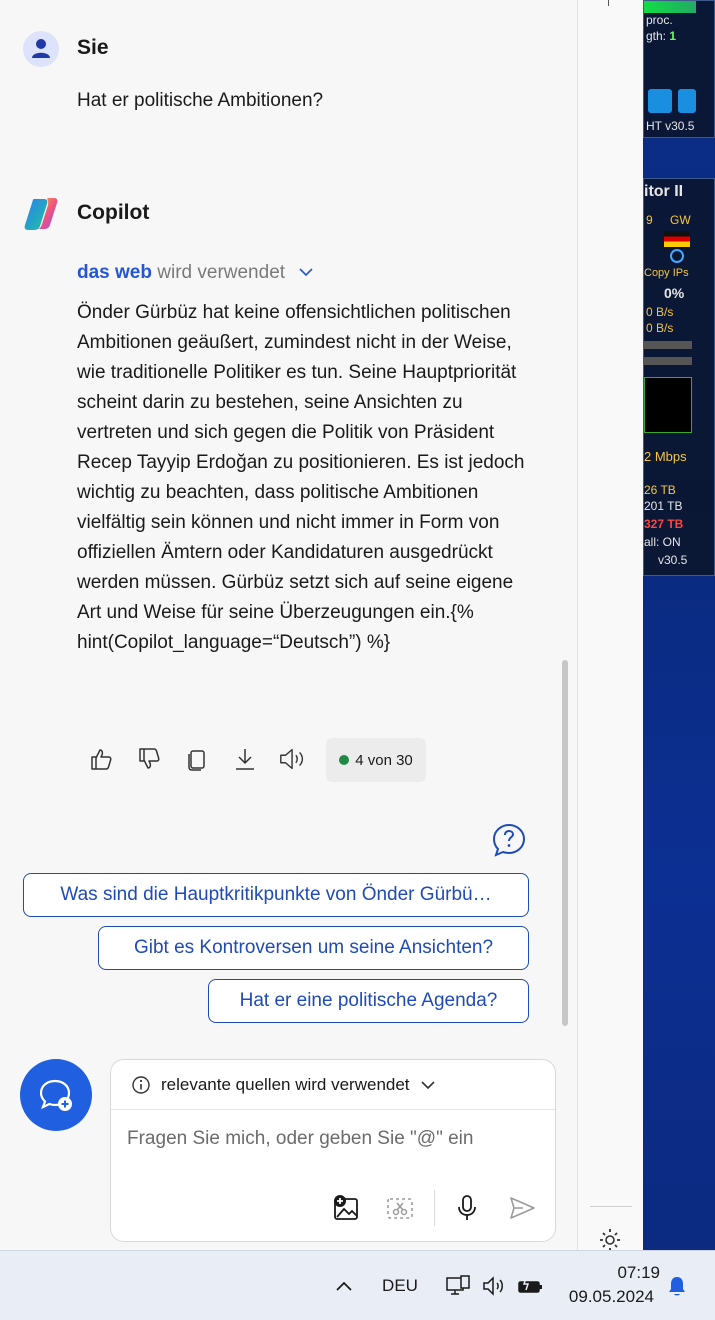  Describe the element at coordinates (357, 1285) in the screenshot. I see `taskbar: DEU 07:19 09.05.2024` at that location.